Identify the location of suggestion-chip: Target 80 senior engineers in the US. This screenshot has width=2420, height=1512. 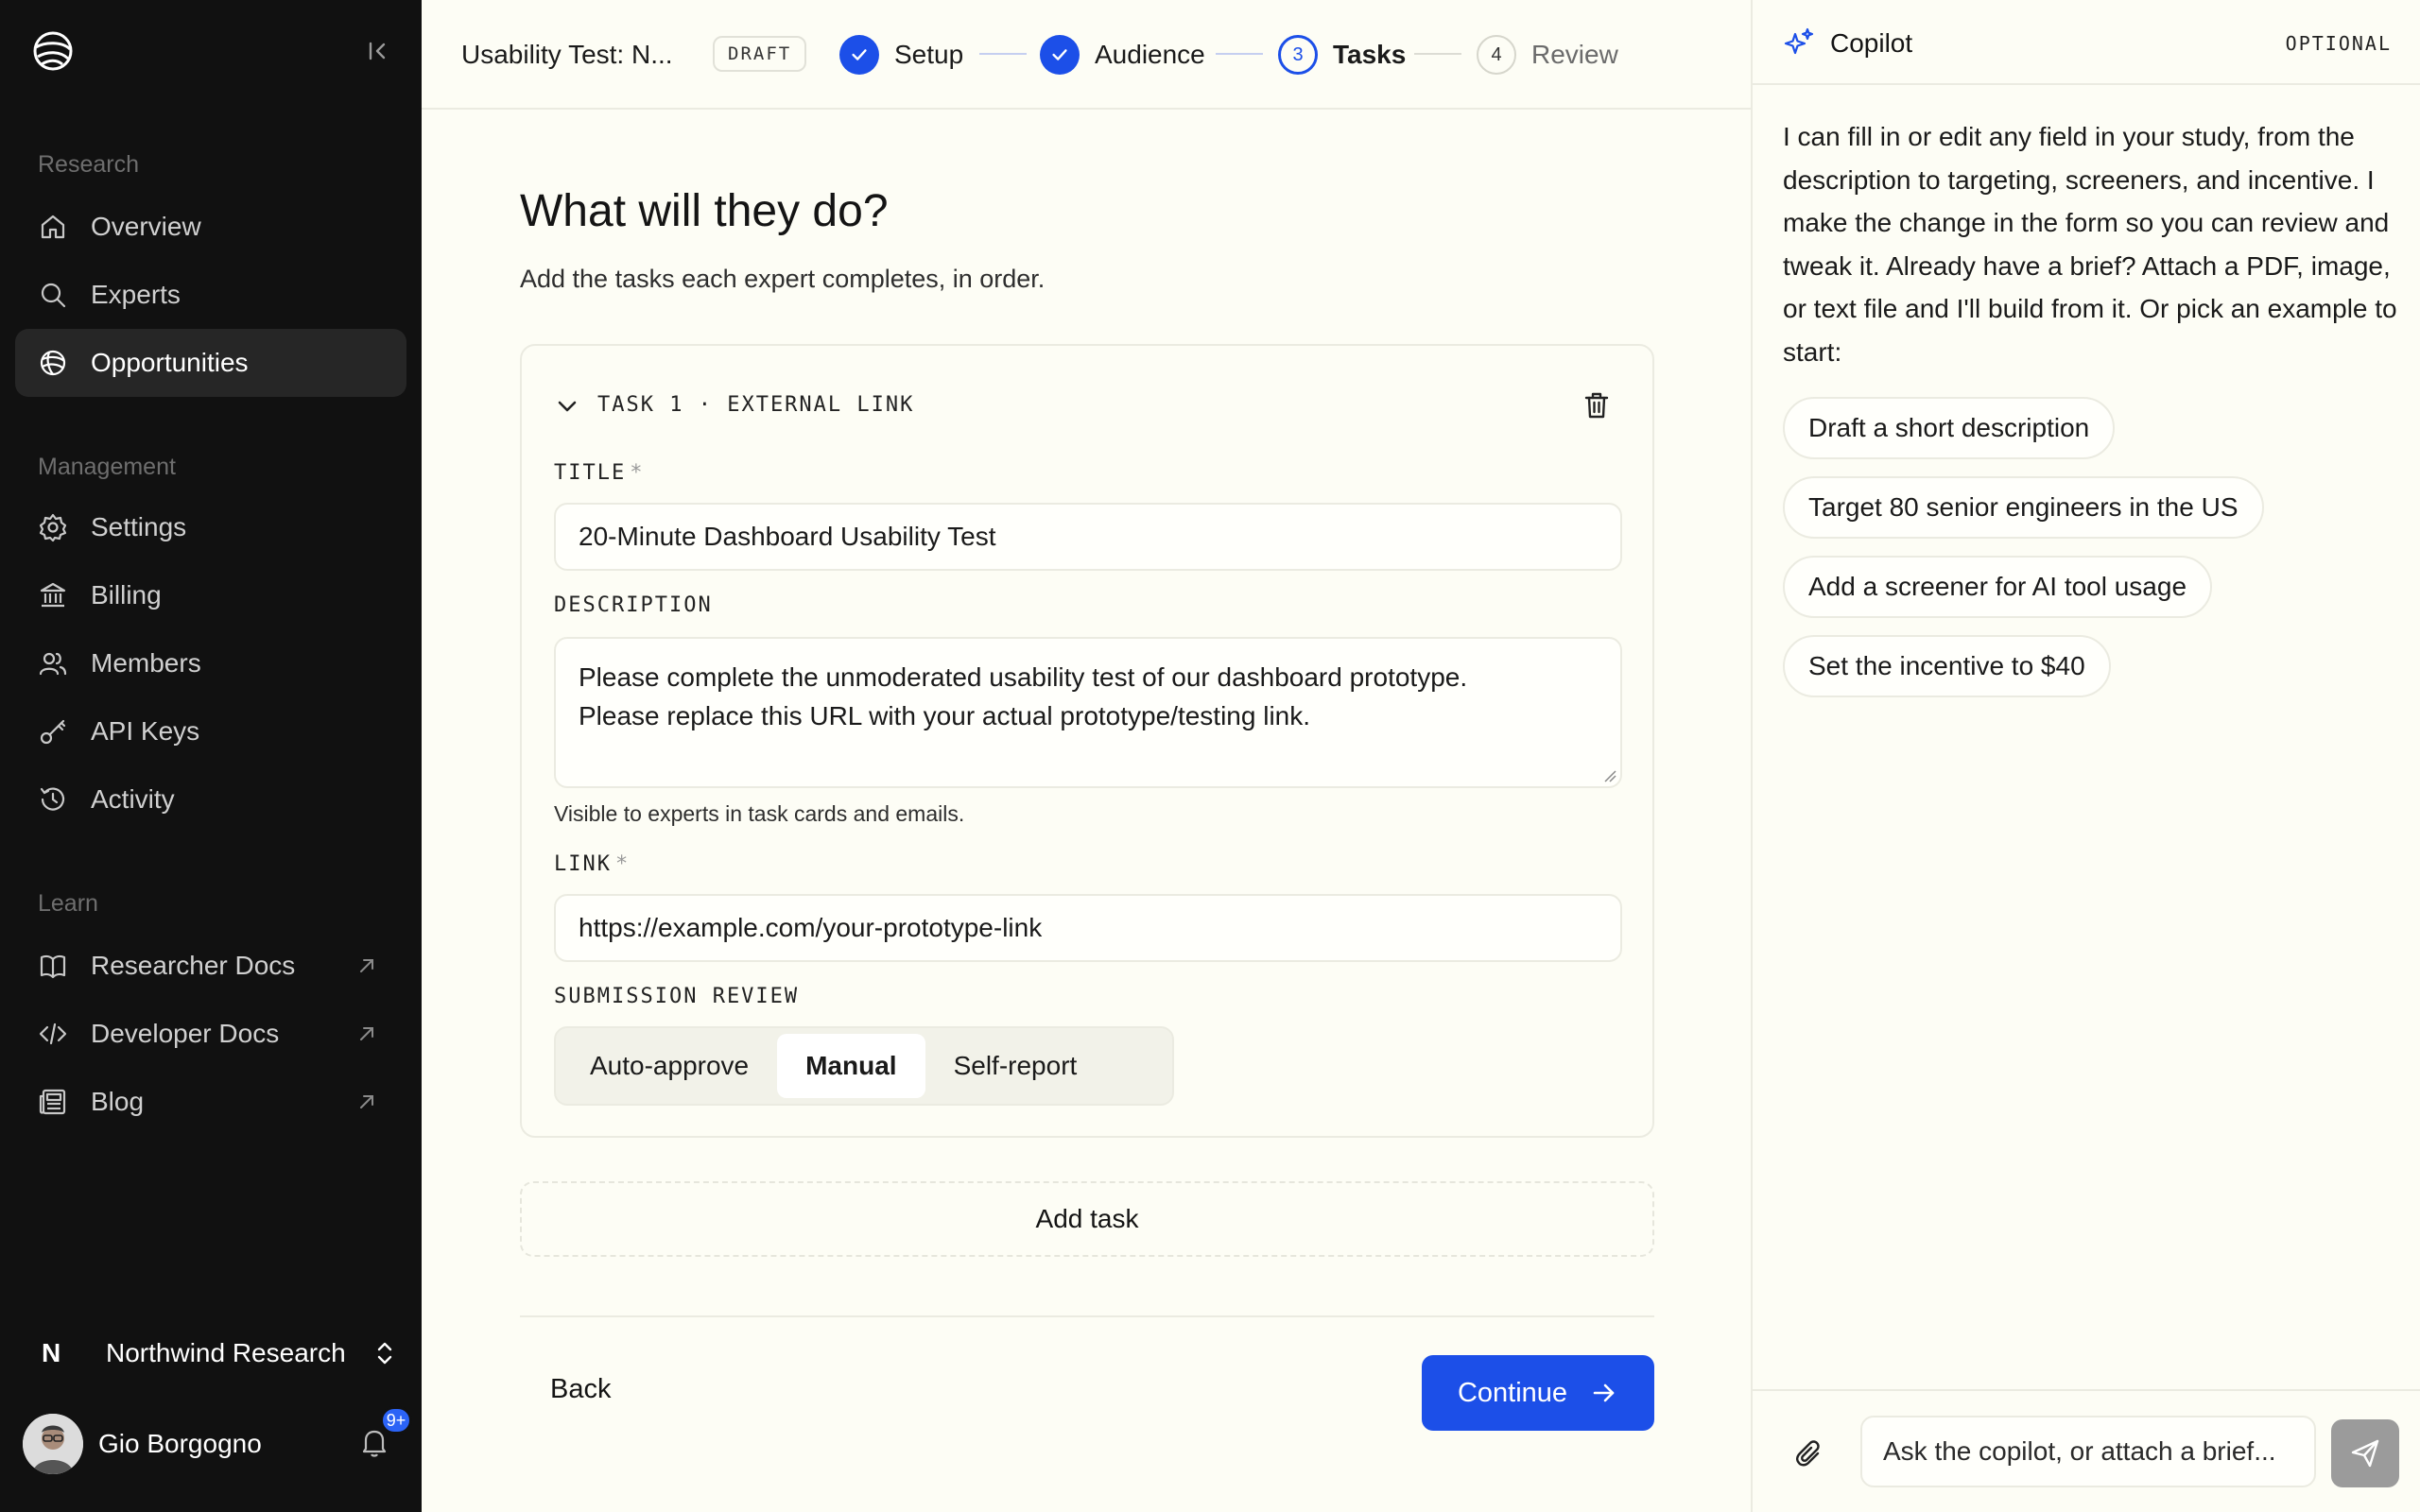
(2024, 507).